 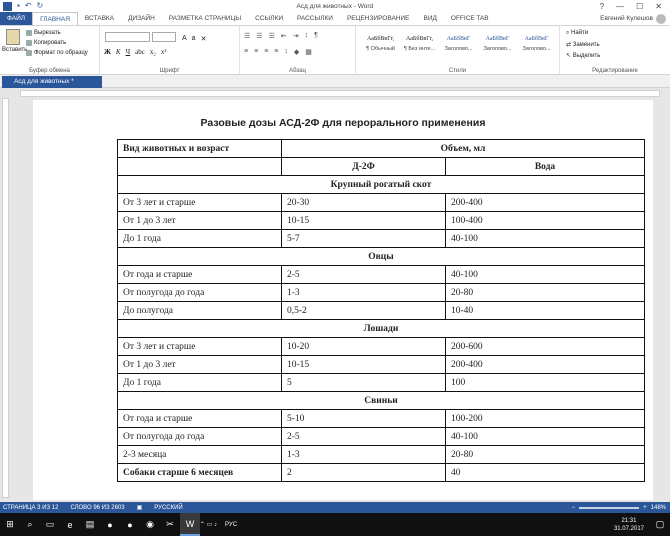 I want to click on proofing-icon: ▣, so click(x=140, y=507).